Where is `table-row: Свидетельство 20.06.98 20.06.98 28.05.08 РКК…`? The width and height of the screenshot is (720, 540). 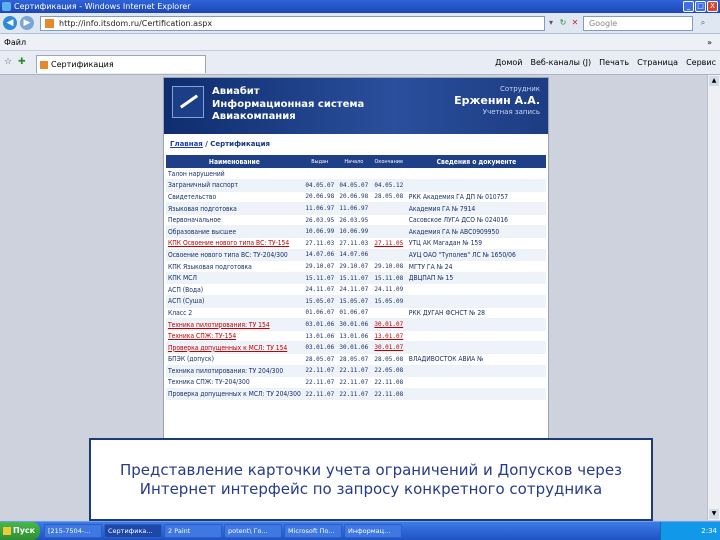
table-row: Свидетельство 20.06.98 20.06.98 28.05.08 РКК… is located at coordinates (356, 197).